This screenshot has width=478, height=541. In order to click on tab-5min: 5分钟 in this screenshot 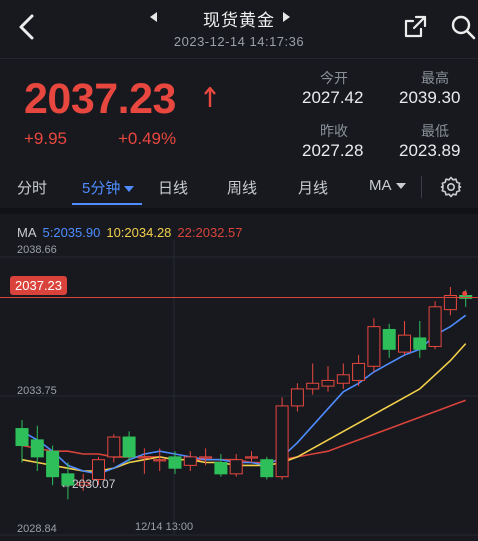, I will do `click(108, 187)`.